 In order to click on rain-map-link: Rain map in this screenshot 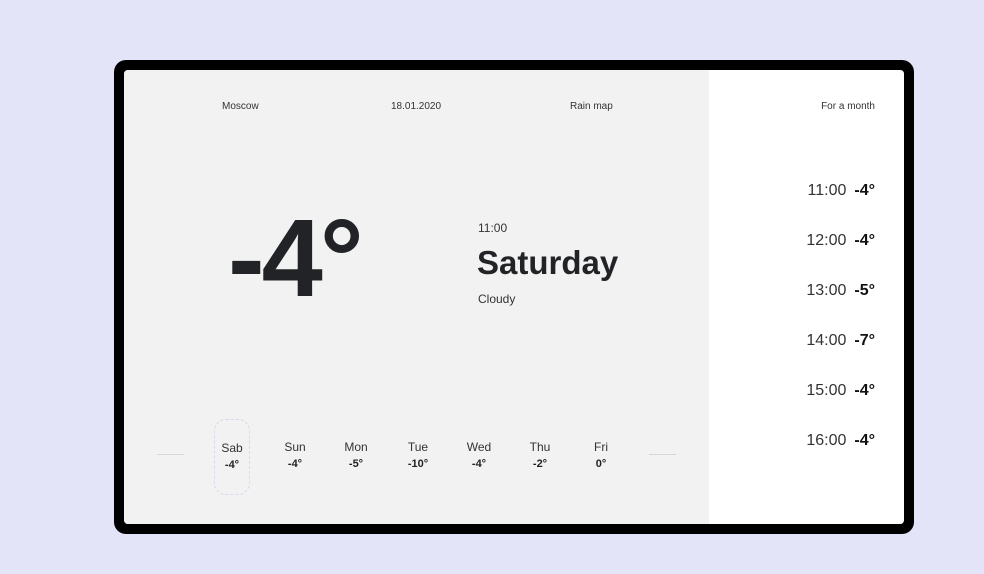, I will do `click(591, 106)`.